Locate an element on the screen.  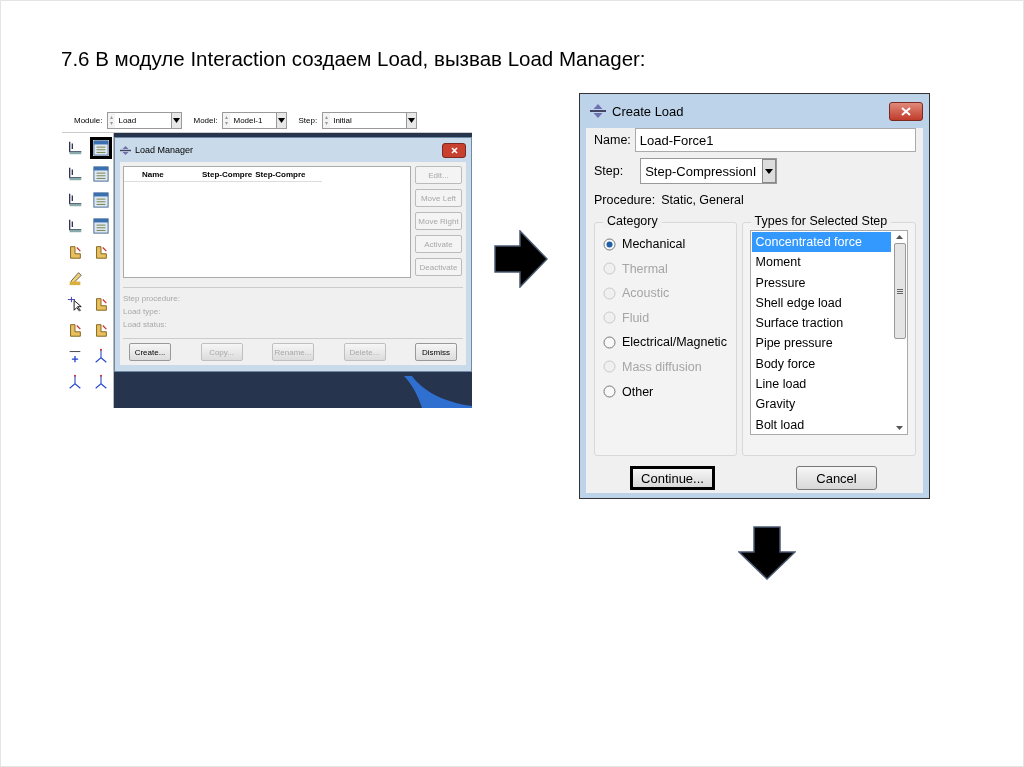
radio-label: Other is located at coordinates (638, 391).